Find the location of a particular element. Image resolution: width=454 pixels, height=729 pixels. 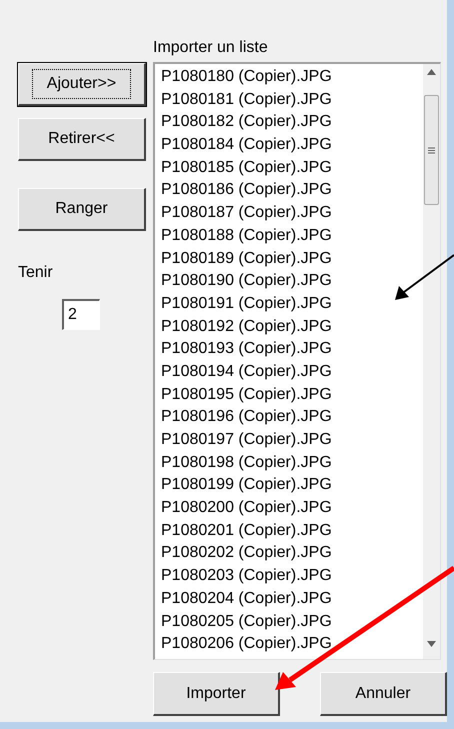

list-item: P1080199 (Copier).JPG is located at coordinates (292, 486).